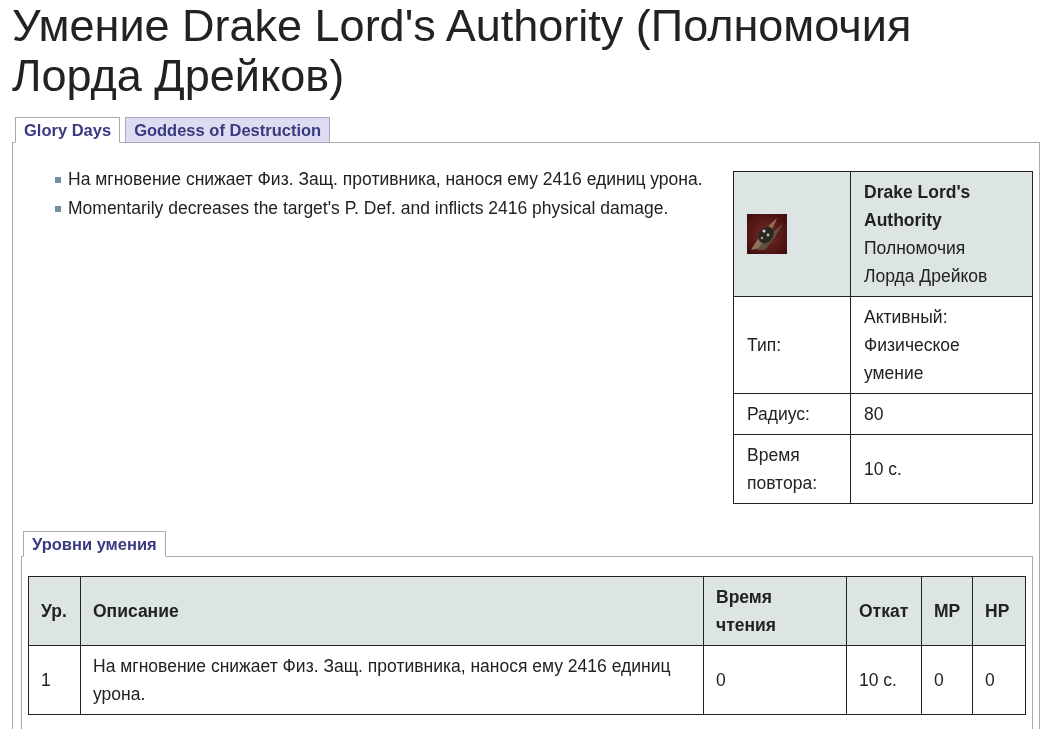 The height and width of the screenshot is (729, 1049). I want to click on tab: Goddess of Destruction, so click(228, 130).